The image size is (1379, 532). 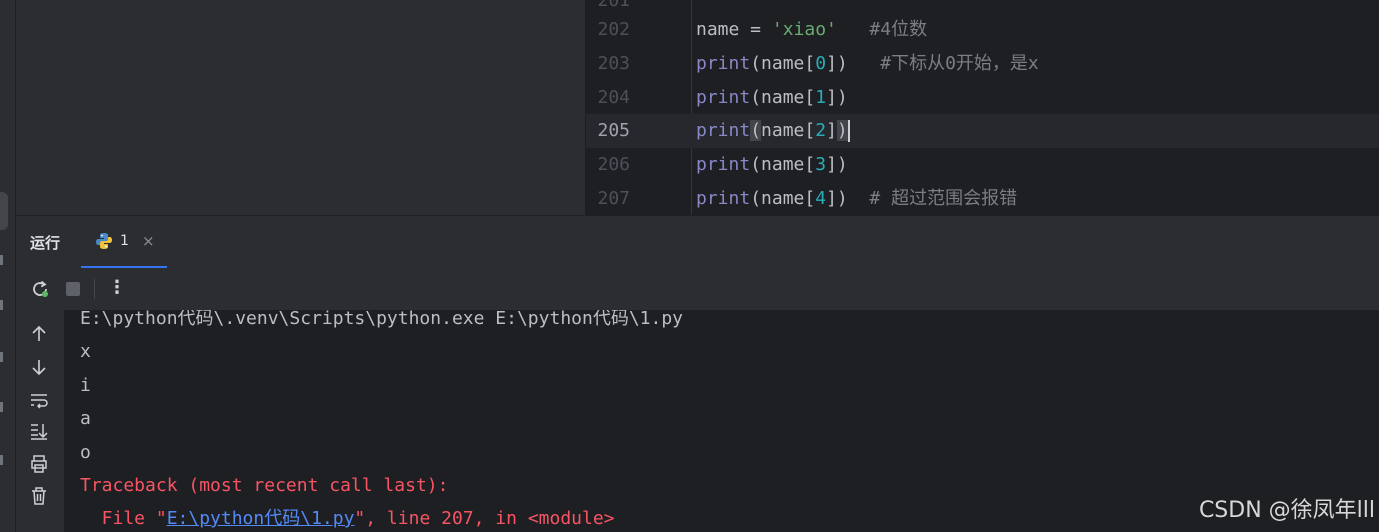 I want to click on code-token: name =, so click(x=734, y=29).